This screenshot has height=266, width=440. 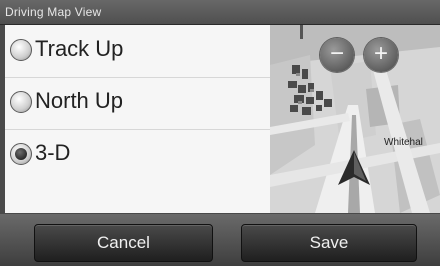 I want to click on option-3d: 3-D, so click(x=137, y=155).